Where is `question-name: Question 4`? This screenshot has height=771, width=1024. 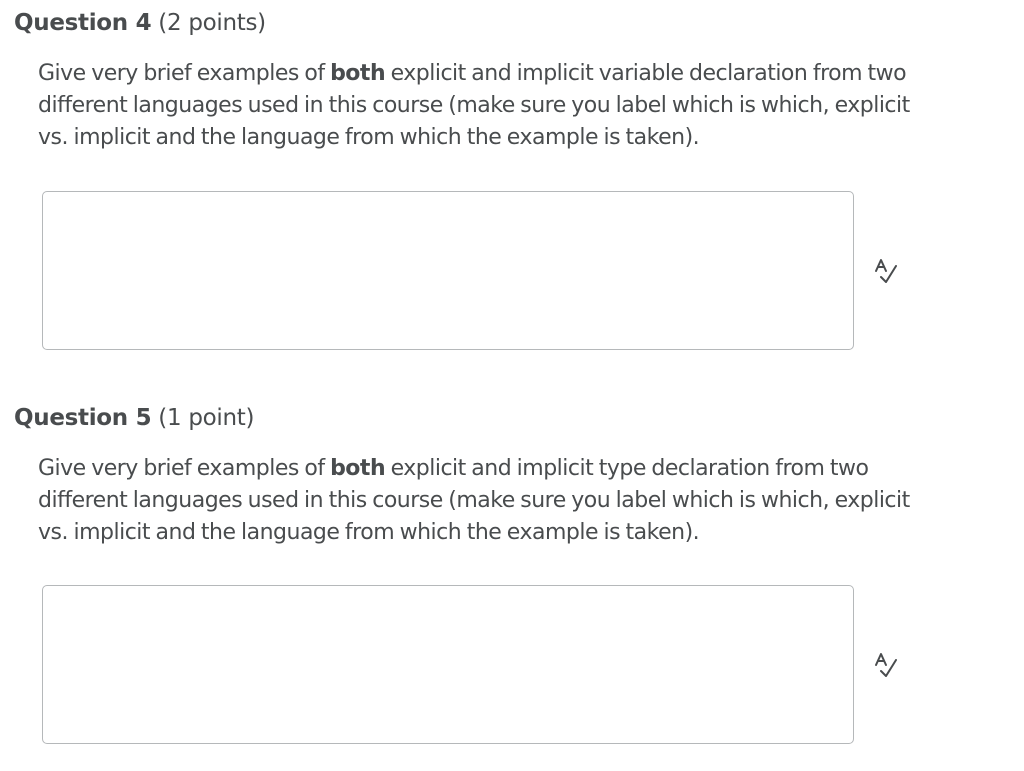
question-name: Question 4 is located at coordinates (83, 23).